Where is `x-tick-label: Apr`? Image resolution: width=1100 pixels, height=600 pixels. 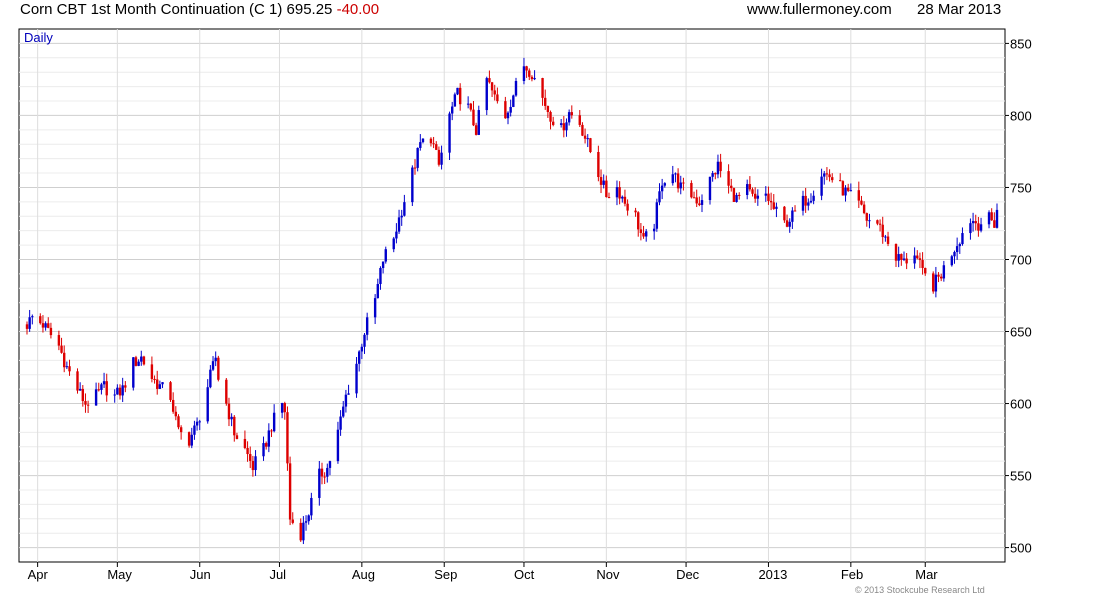
x-tick-label: Apr is located at coordinates (38, 574).